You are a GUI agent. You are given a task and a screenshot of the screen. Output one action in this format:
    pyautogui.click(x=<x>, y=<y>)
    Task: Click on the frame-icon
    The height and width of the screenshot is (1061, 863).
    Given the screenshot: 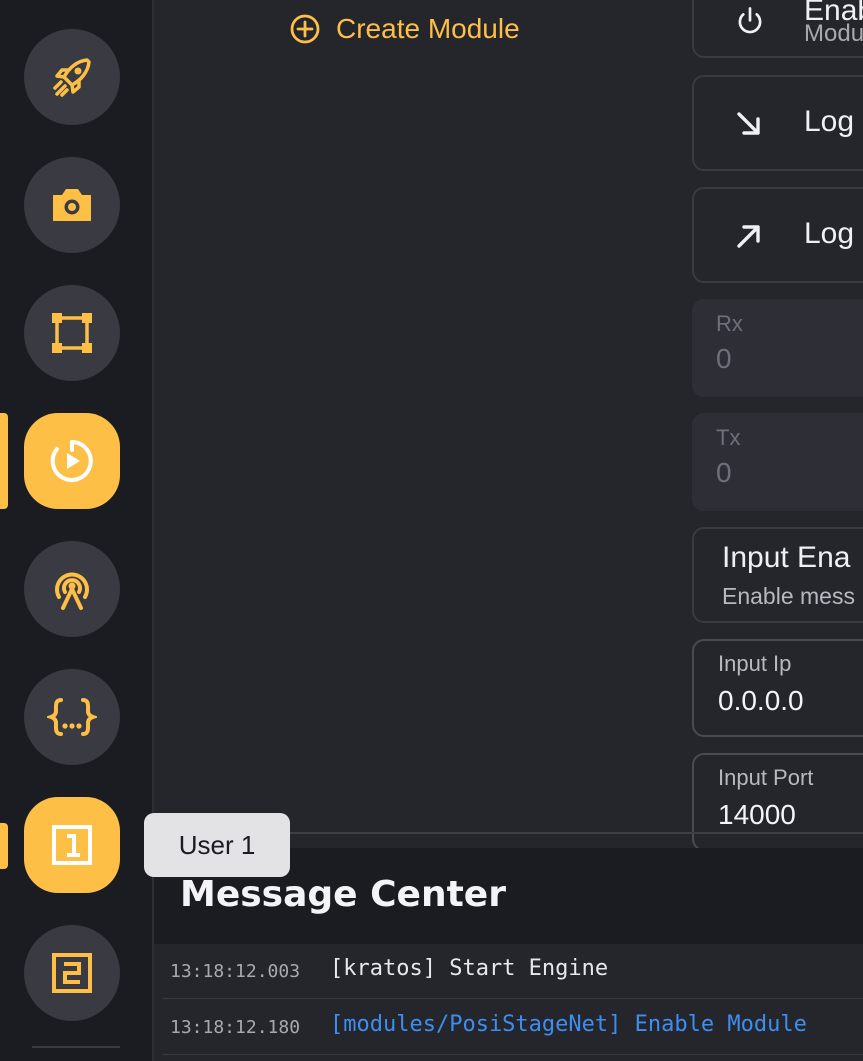 What is the action you would take?
    pyautogui.click(x=72, y=333)
    